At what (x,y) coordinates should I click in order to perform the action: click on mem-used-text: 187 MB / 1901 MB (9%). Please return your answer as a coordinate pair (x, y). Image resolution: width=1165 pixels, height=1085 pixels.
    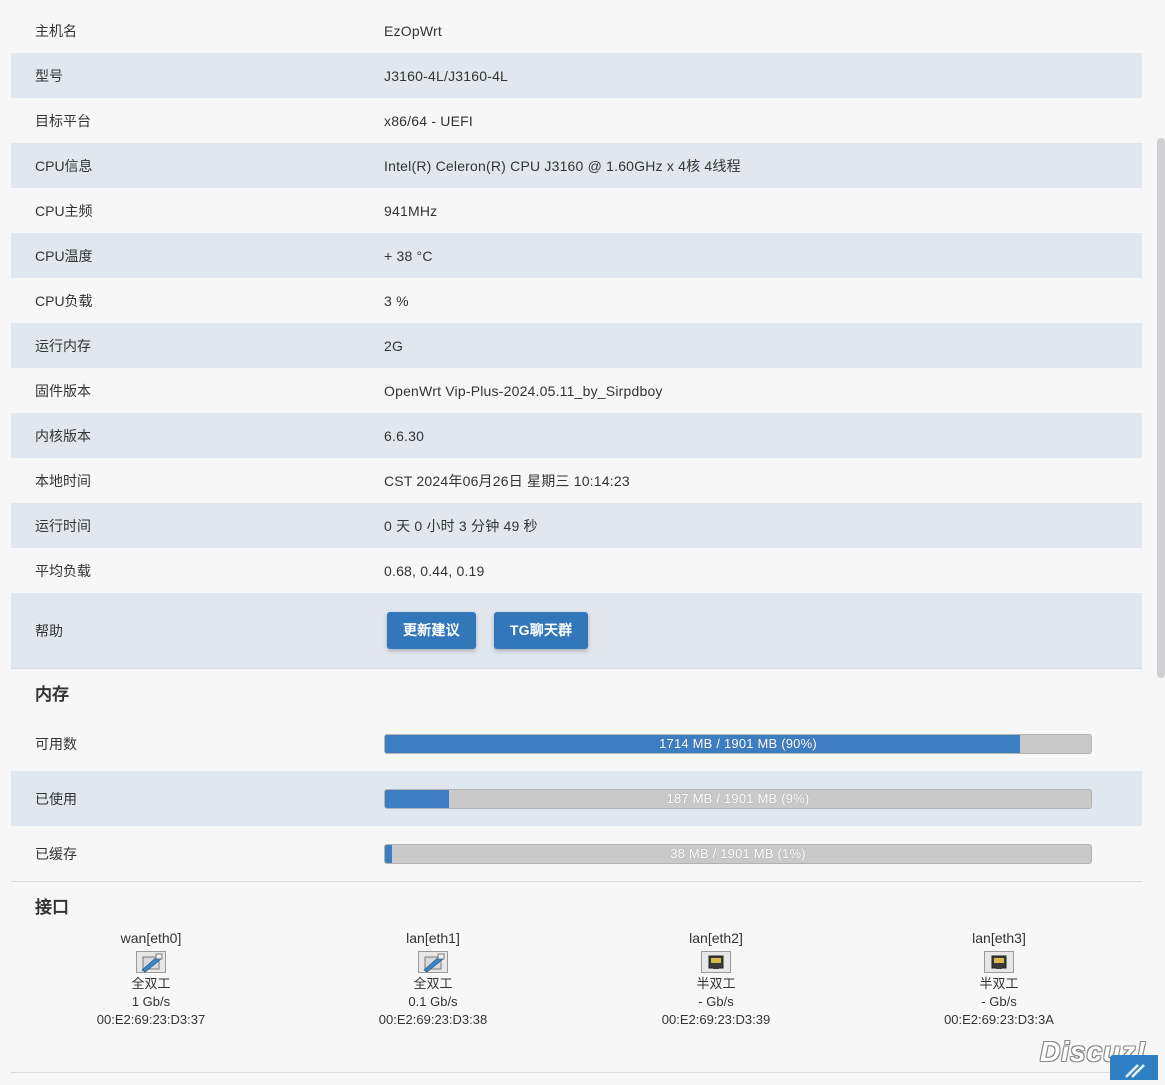
    Looking at the image, I should click on (738, 798).